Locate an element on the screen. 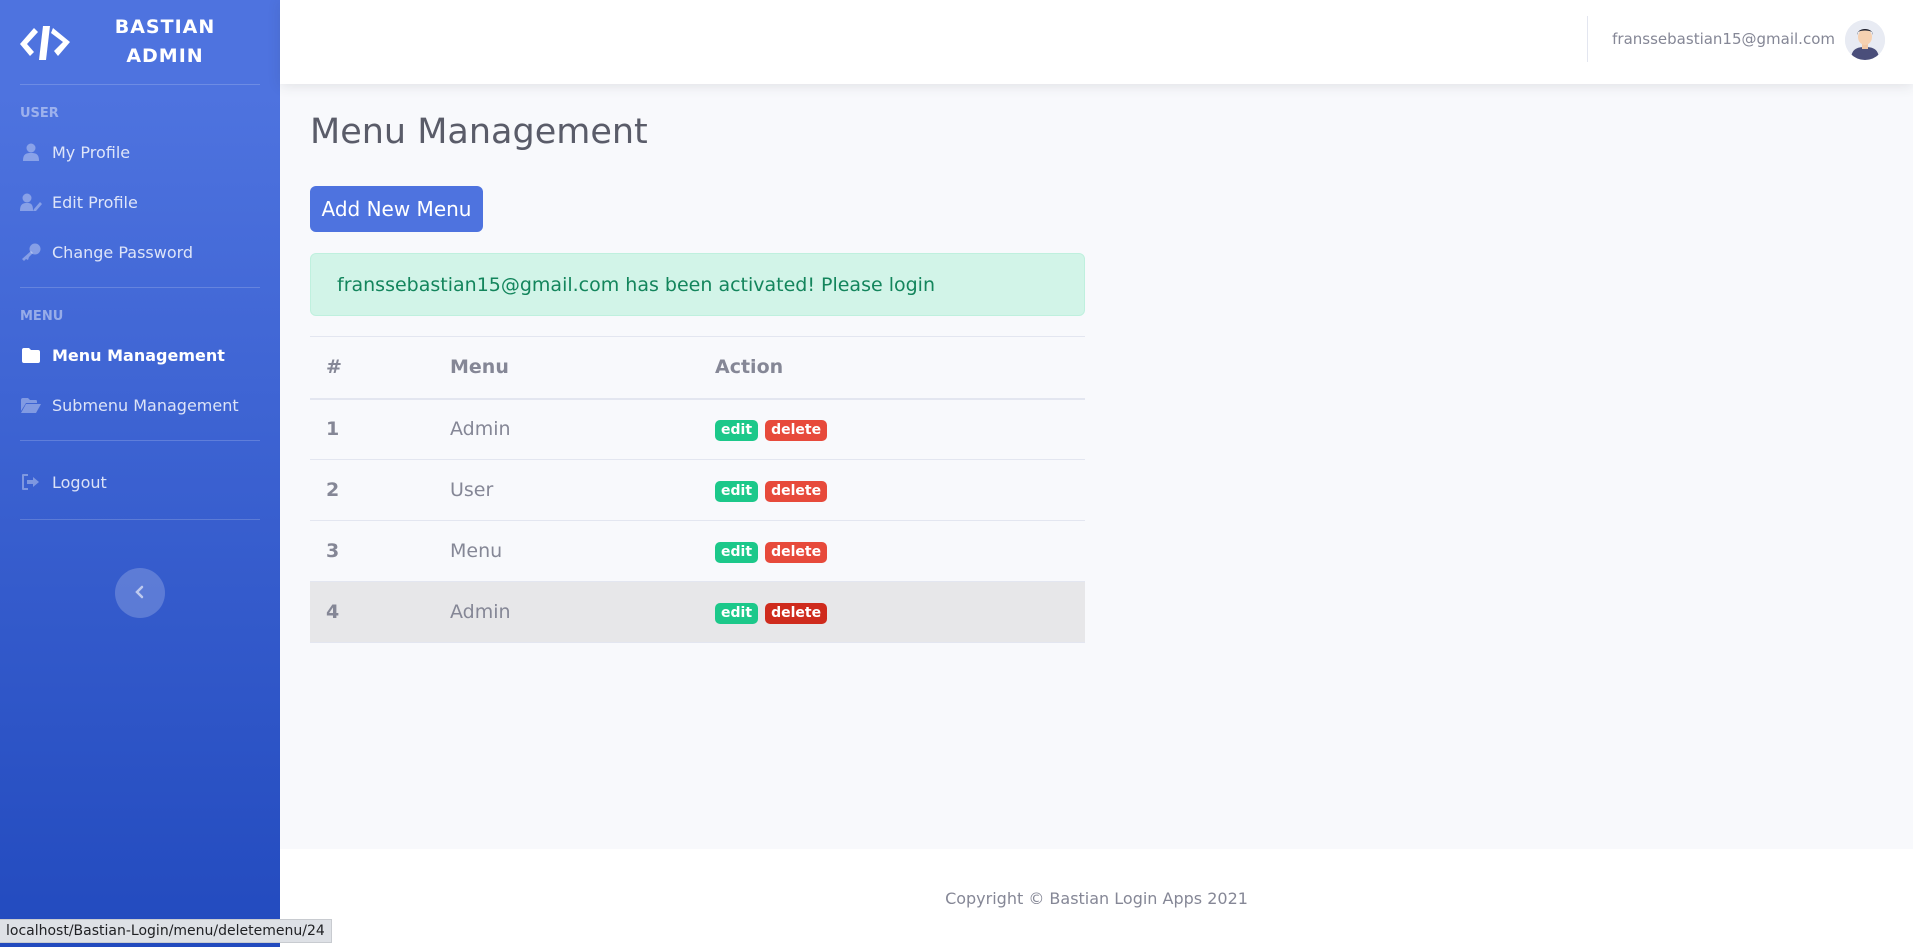  chevron-left-icon is located at coordinates (140, 593).